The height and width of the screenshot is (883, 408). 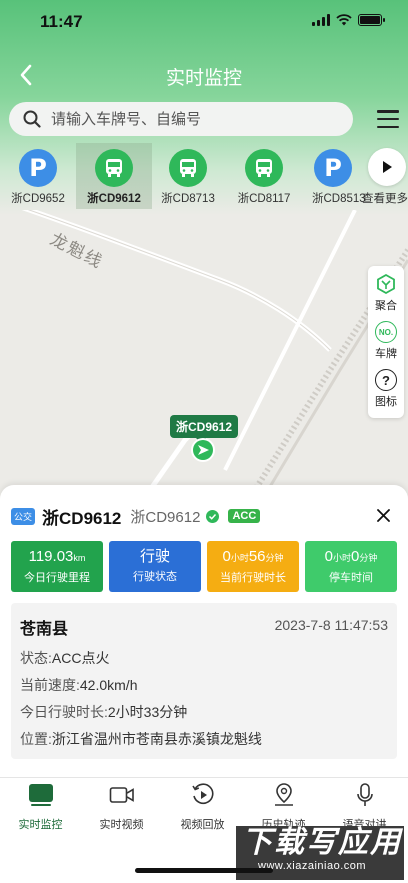 I want to click on tab-voice-intercom: 语音对讲, so click(x=364, y=807).